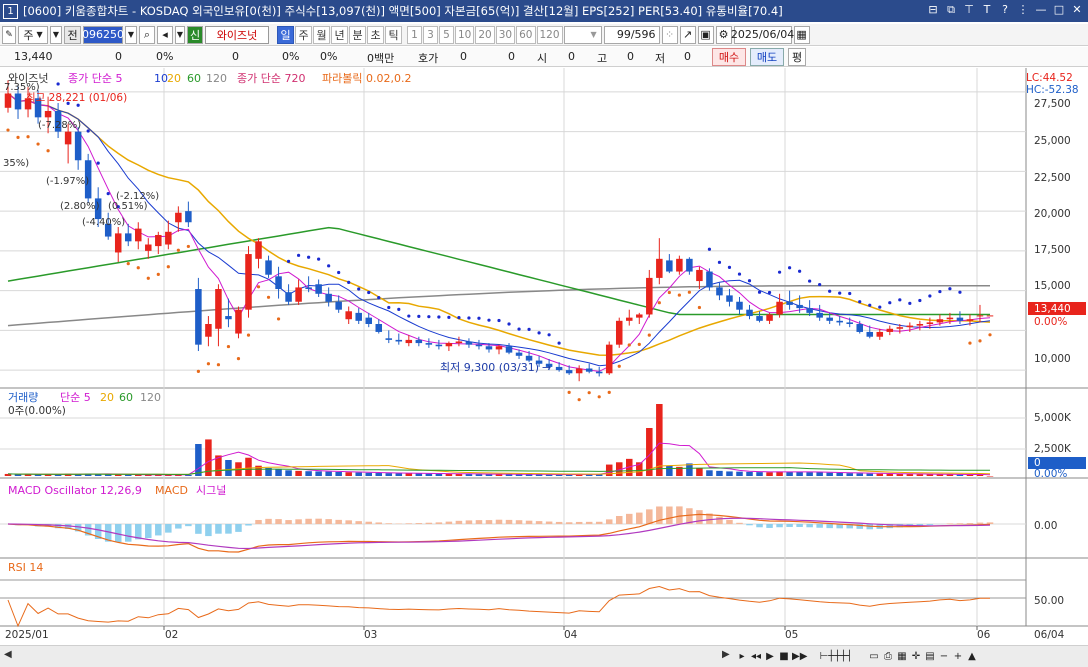  I want to click on speaker-dropdown-icon: ▼, so click(180, 34).